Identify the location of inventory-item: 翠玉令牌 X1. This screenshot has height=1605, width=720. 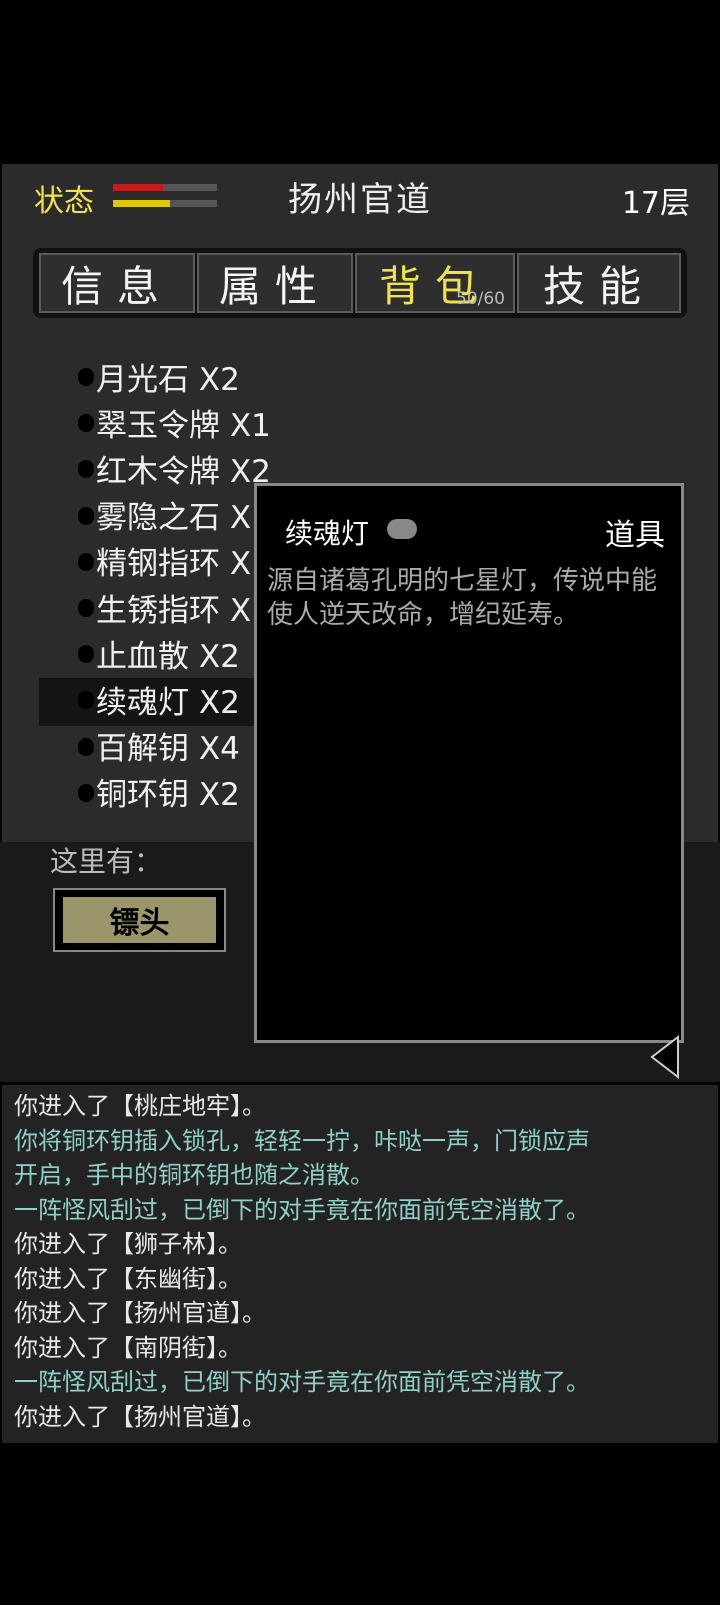
(174, 422).